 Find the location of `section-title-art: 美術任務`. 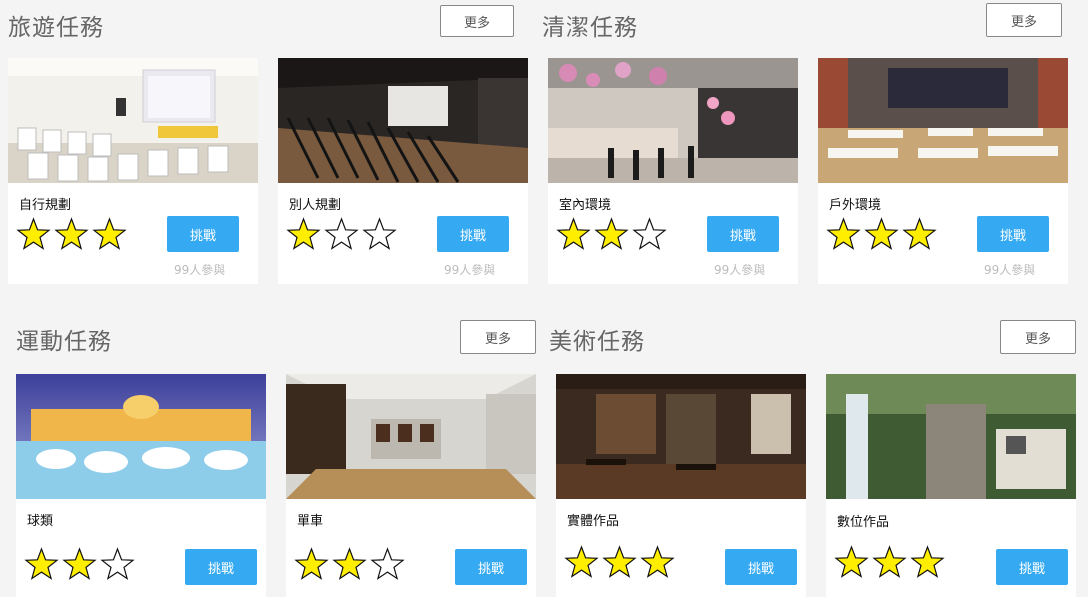

section-title-art: 美術任務 is located at coordinates (597, 342).